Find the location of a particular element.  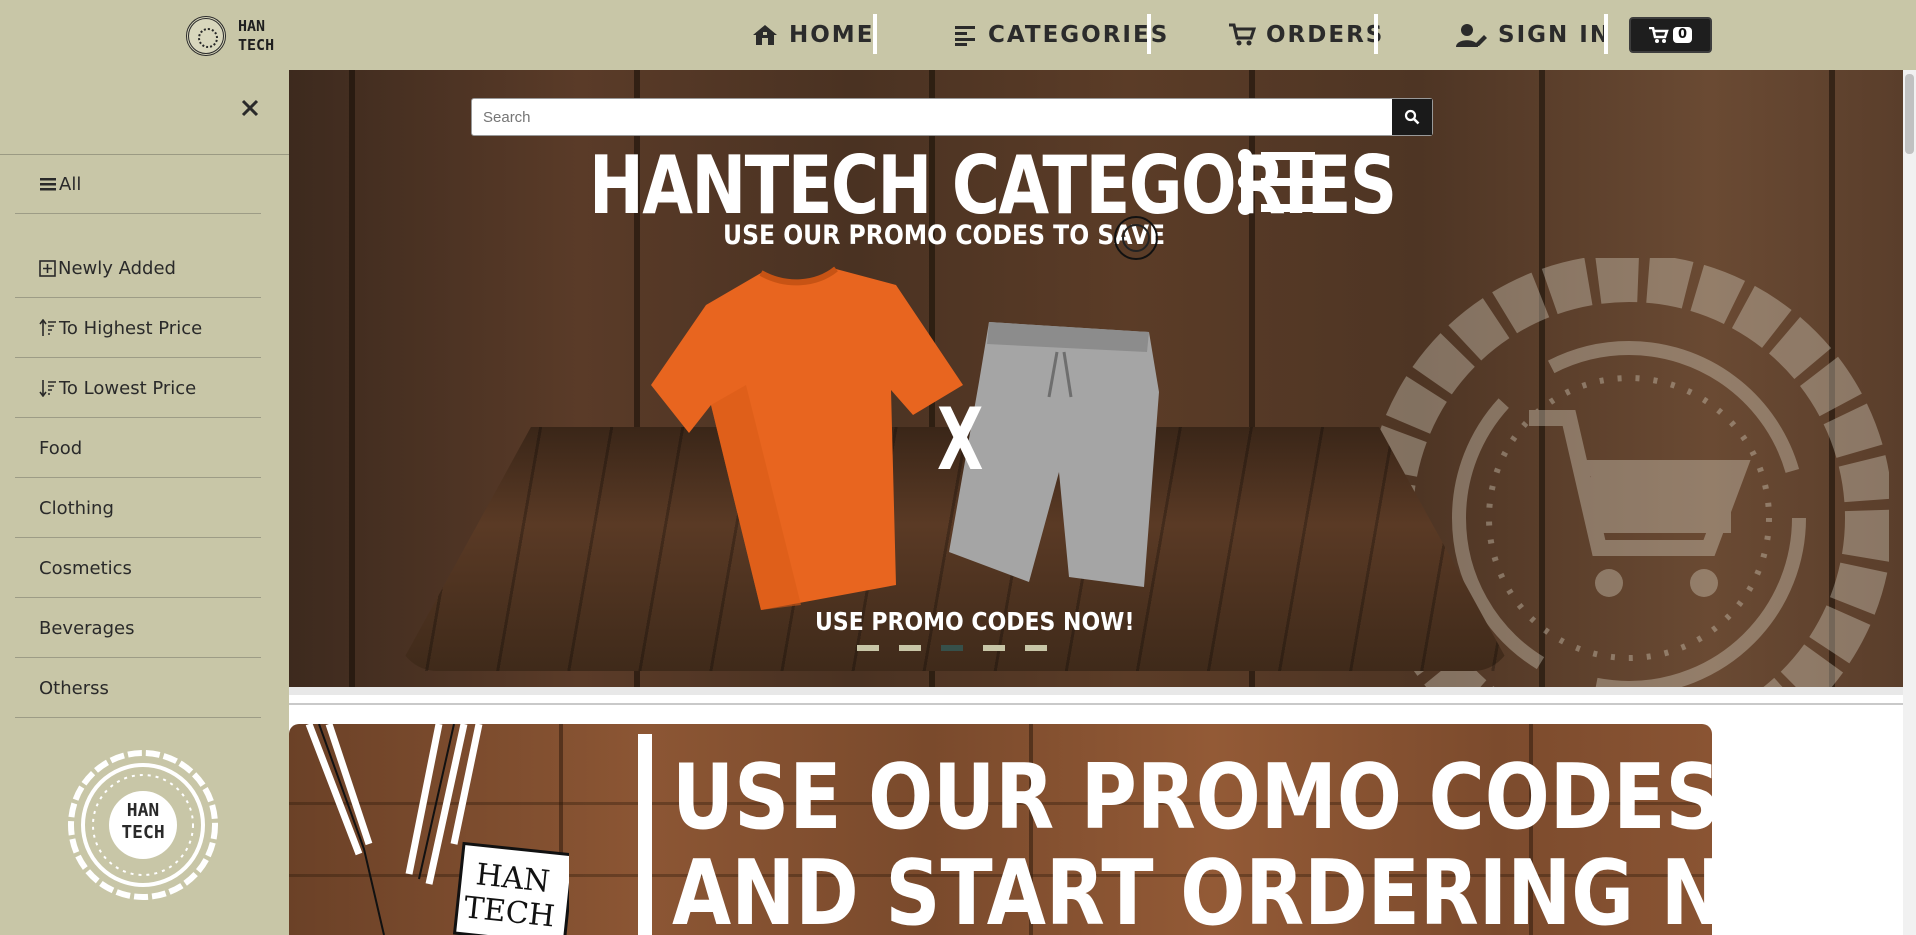

wood-plank-line is located at coordinates (352, 378).